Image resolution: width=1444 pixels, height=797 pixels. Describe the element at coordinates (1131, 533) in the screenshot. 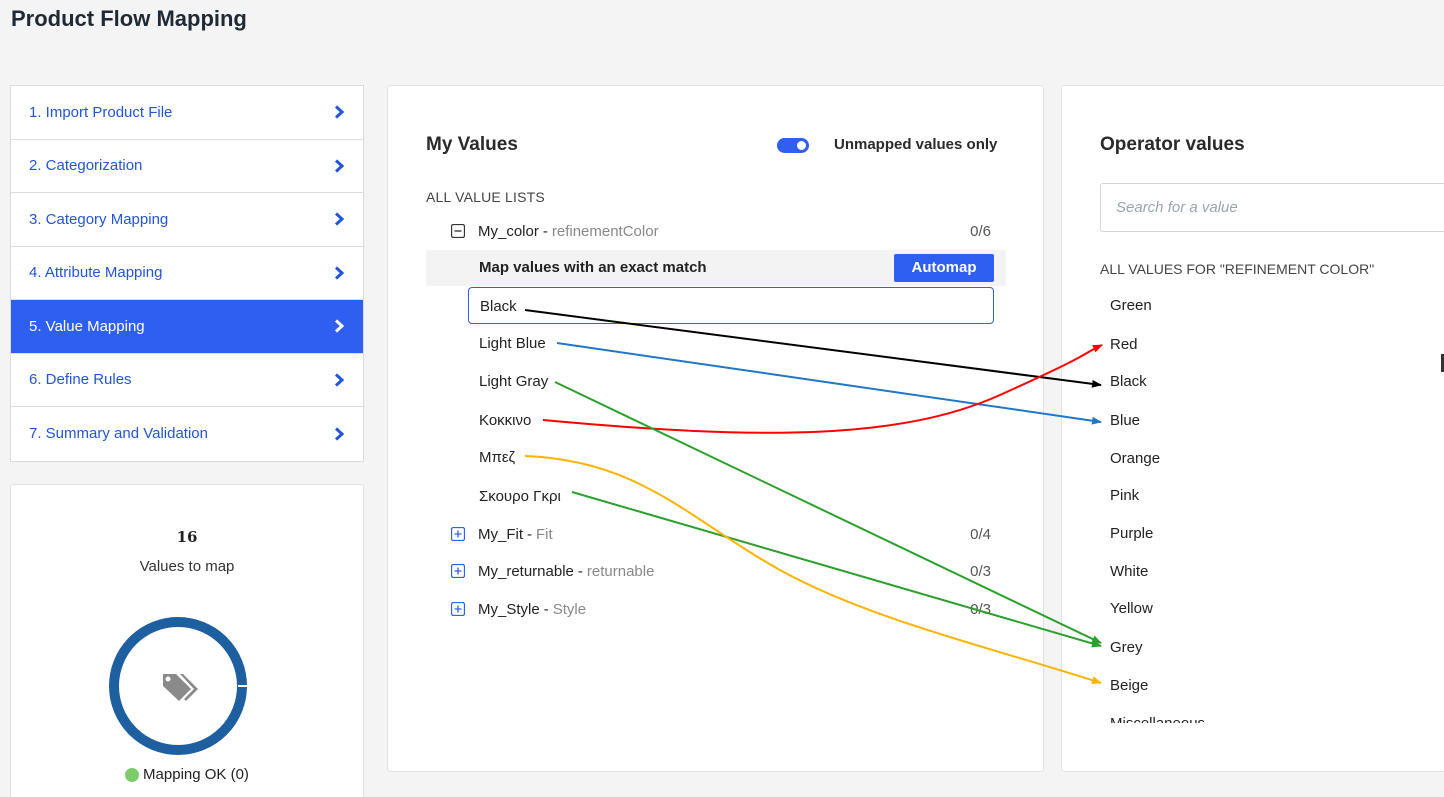

I see `operator-value-item: Purple` at that location.